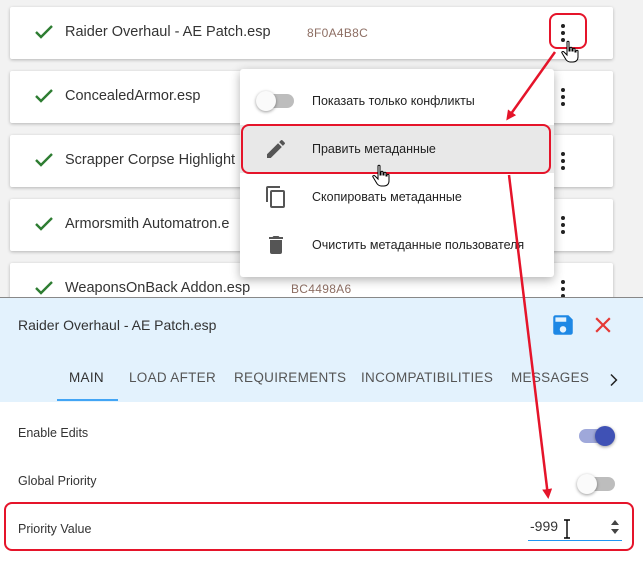 This screenshot has width=643, height=562. Describe the element at coordinates (133, 96) in the screenshot. I see `plugin-name: ConcealedArmor.esp` at that location.